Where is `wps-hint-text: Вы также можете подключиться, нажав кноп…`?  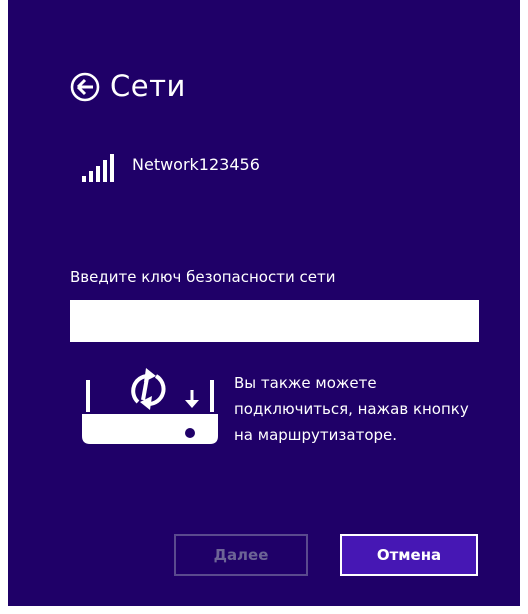
wps-hint-text: Вы также можете подключиться, нажав кноп… is located at coordinates (351, 409).